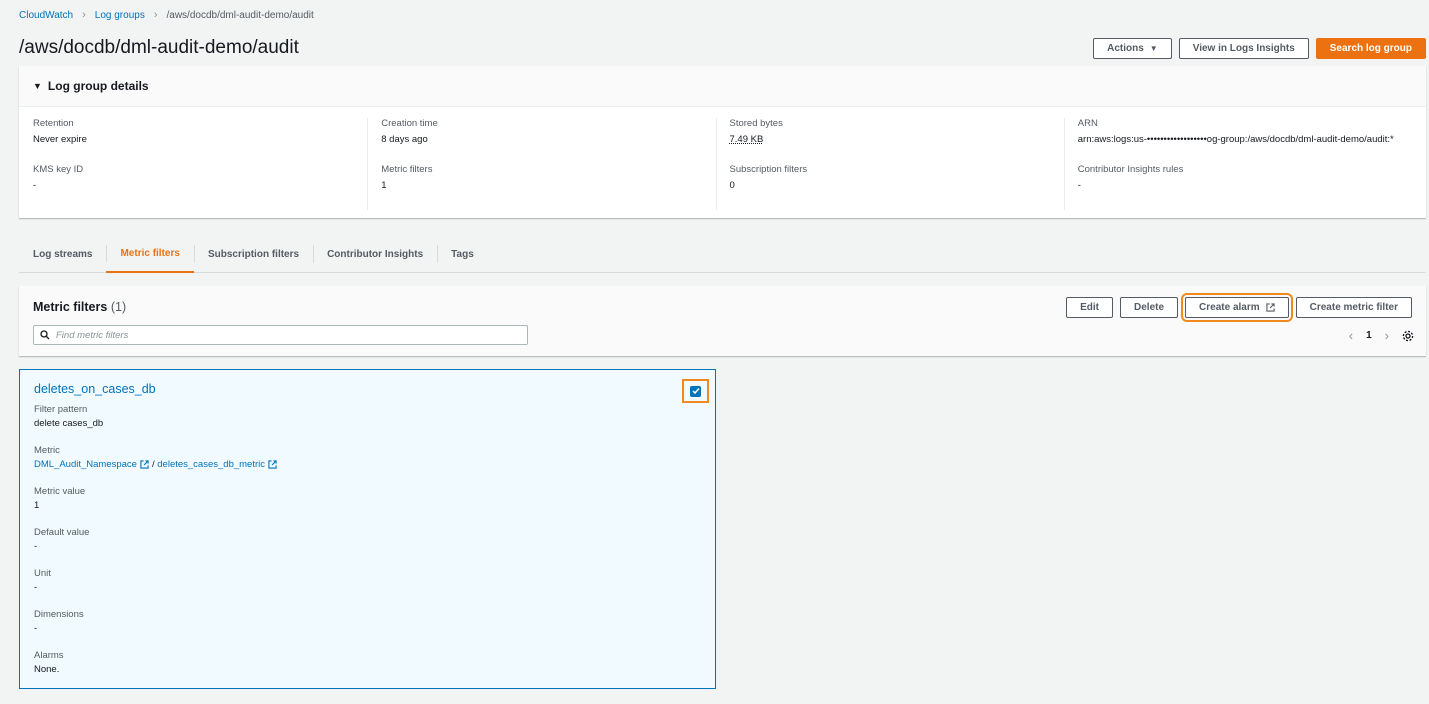  What do you see at coordinates (58, 169) in the screenshot?
I see `kms-key-label: KMS key ID` at bounding box center [58, 169].